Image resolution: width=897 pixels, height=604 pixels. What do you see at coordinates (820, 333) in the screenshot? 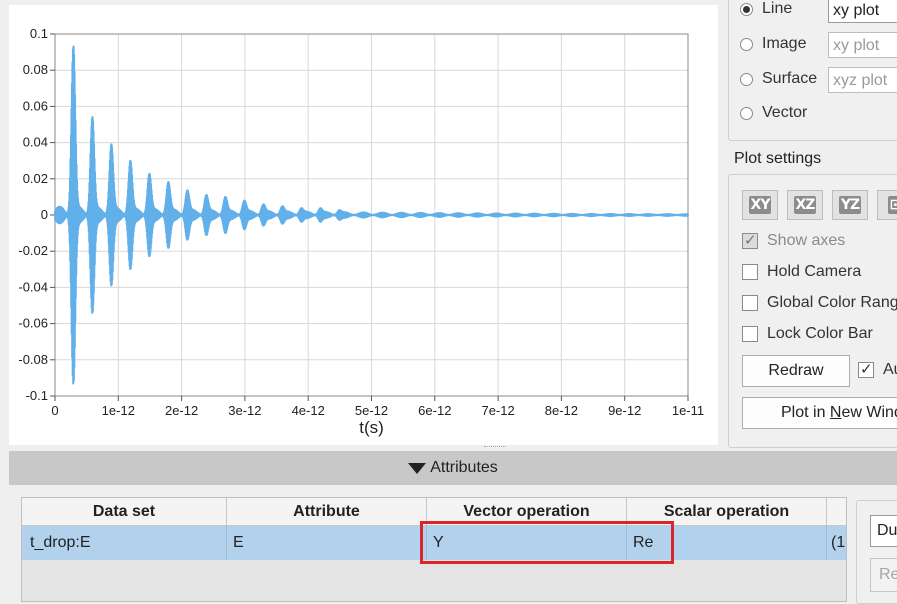
I see `lock-color-bar-label: Lock Color Bar` at bounding box center [820, 333].